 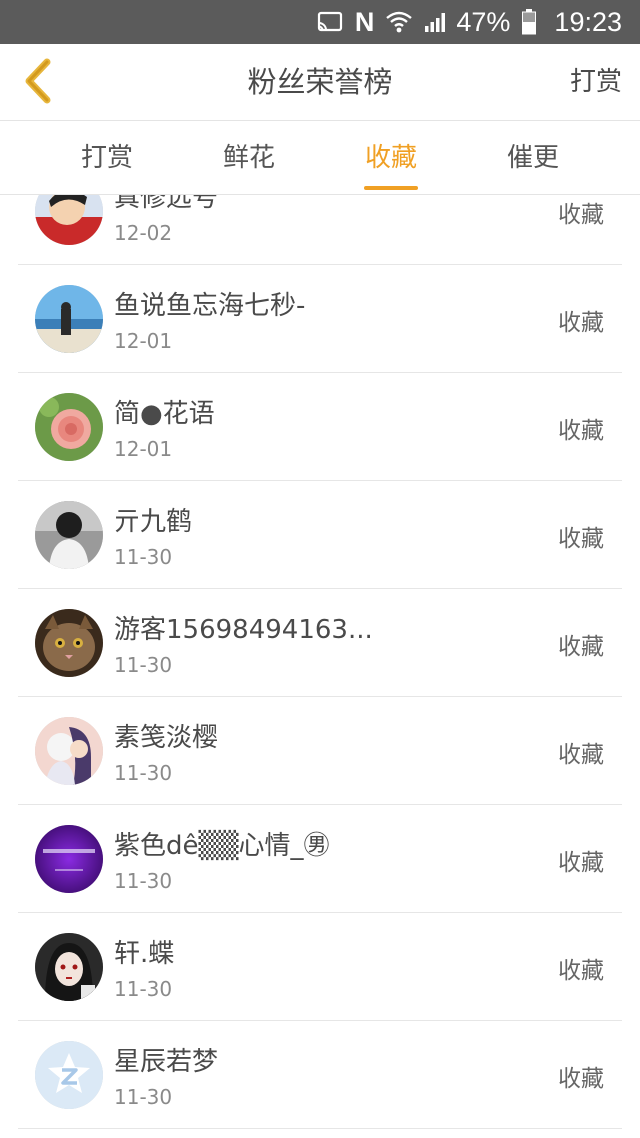 I want to click on username: 鱼说鱼忘海七秒-, so click(x=210, y=306).